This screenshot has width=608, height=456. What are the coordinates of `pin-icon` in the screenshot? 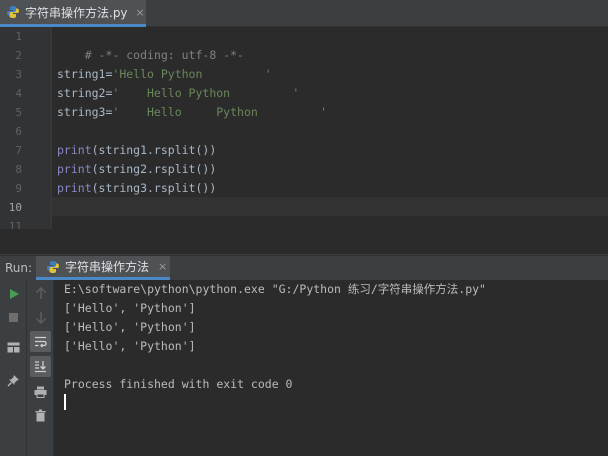 It's located at (13, 381).